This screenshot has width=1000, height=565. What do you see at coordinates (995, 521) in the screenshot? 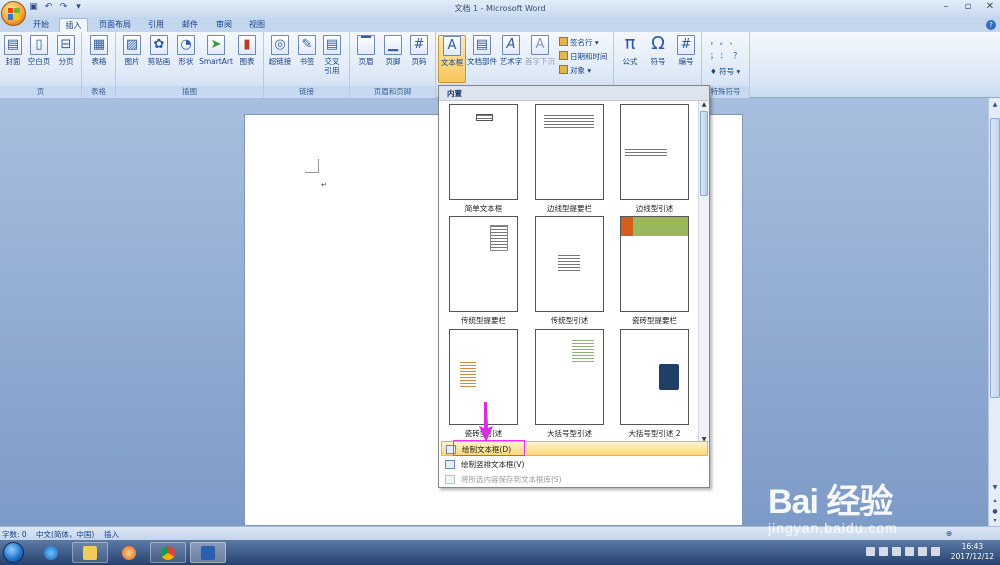
I see `next-page-icon: ▾` at bounding box center [995, 521].